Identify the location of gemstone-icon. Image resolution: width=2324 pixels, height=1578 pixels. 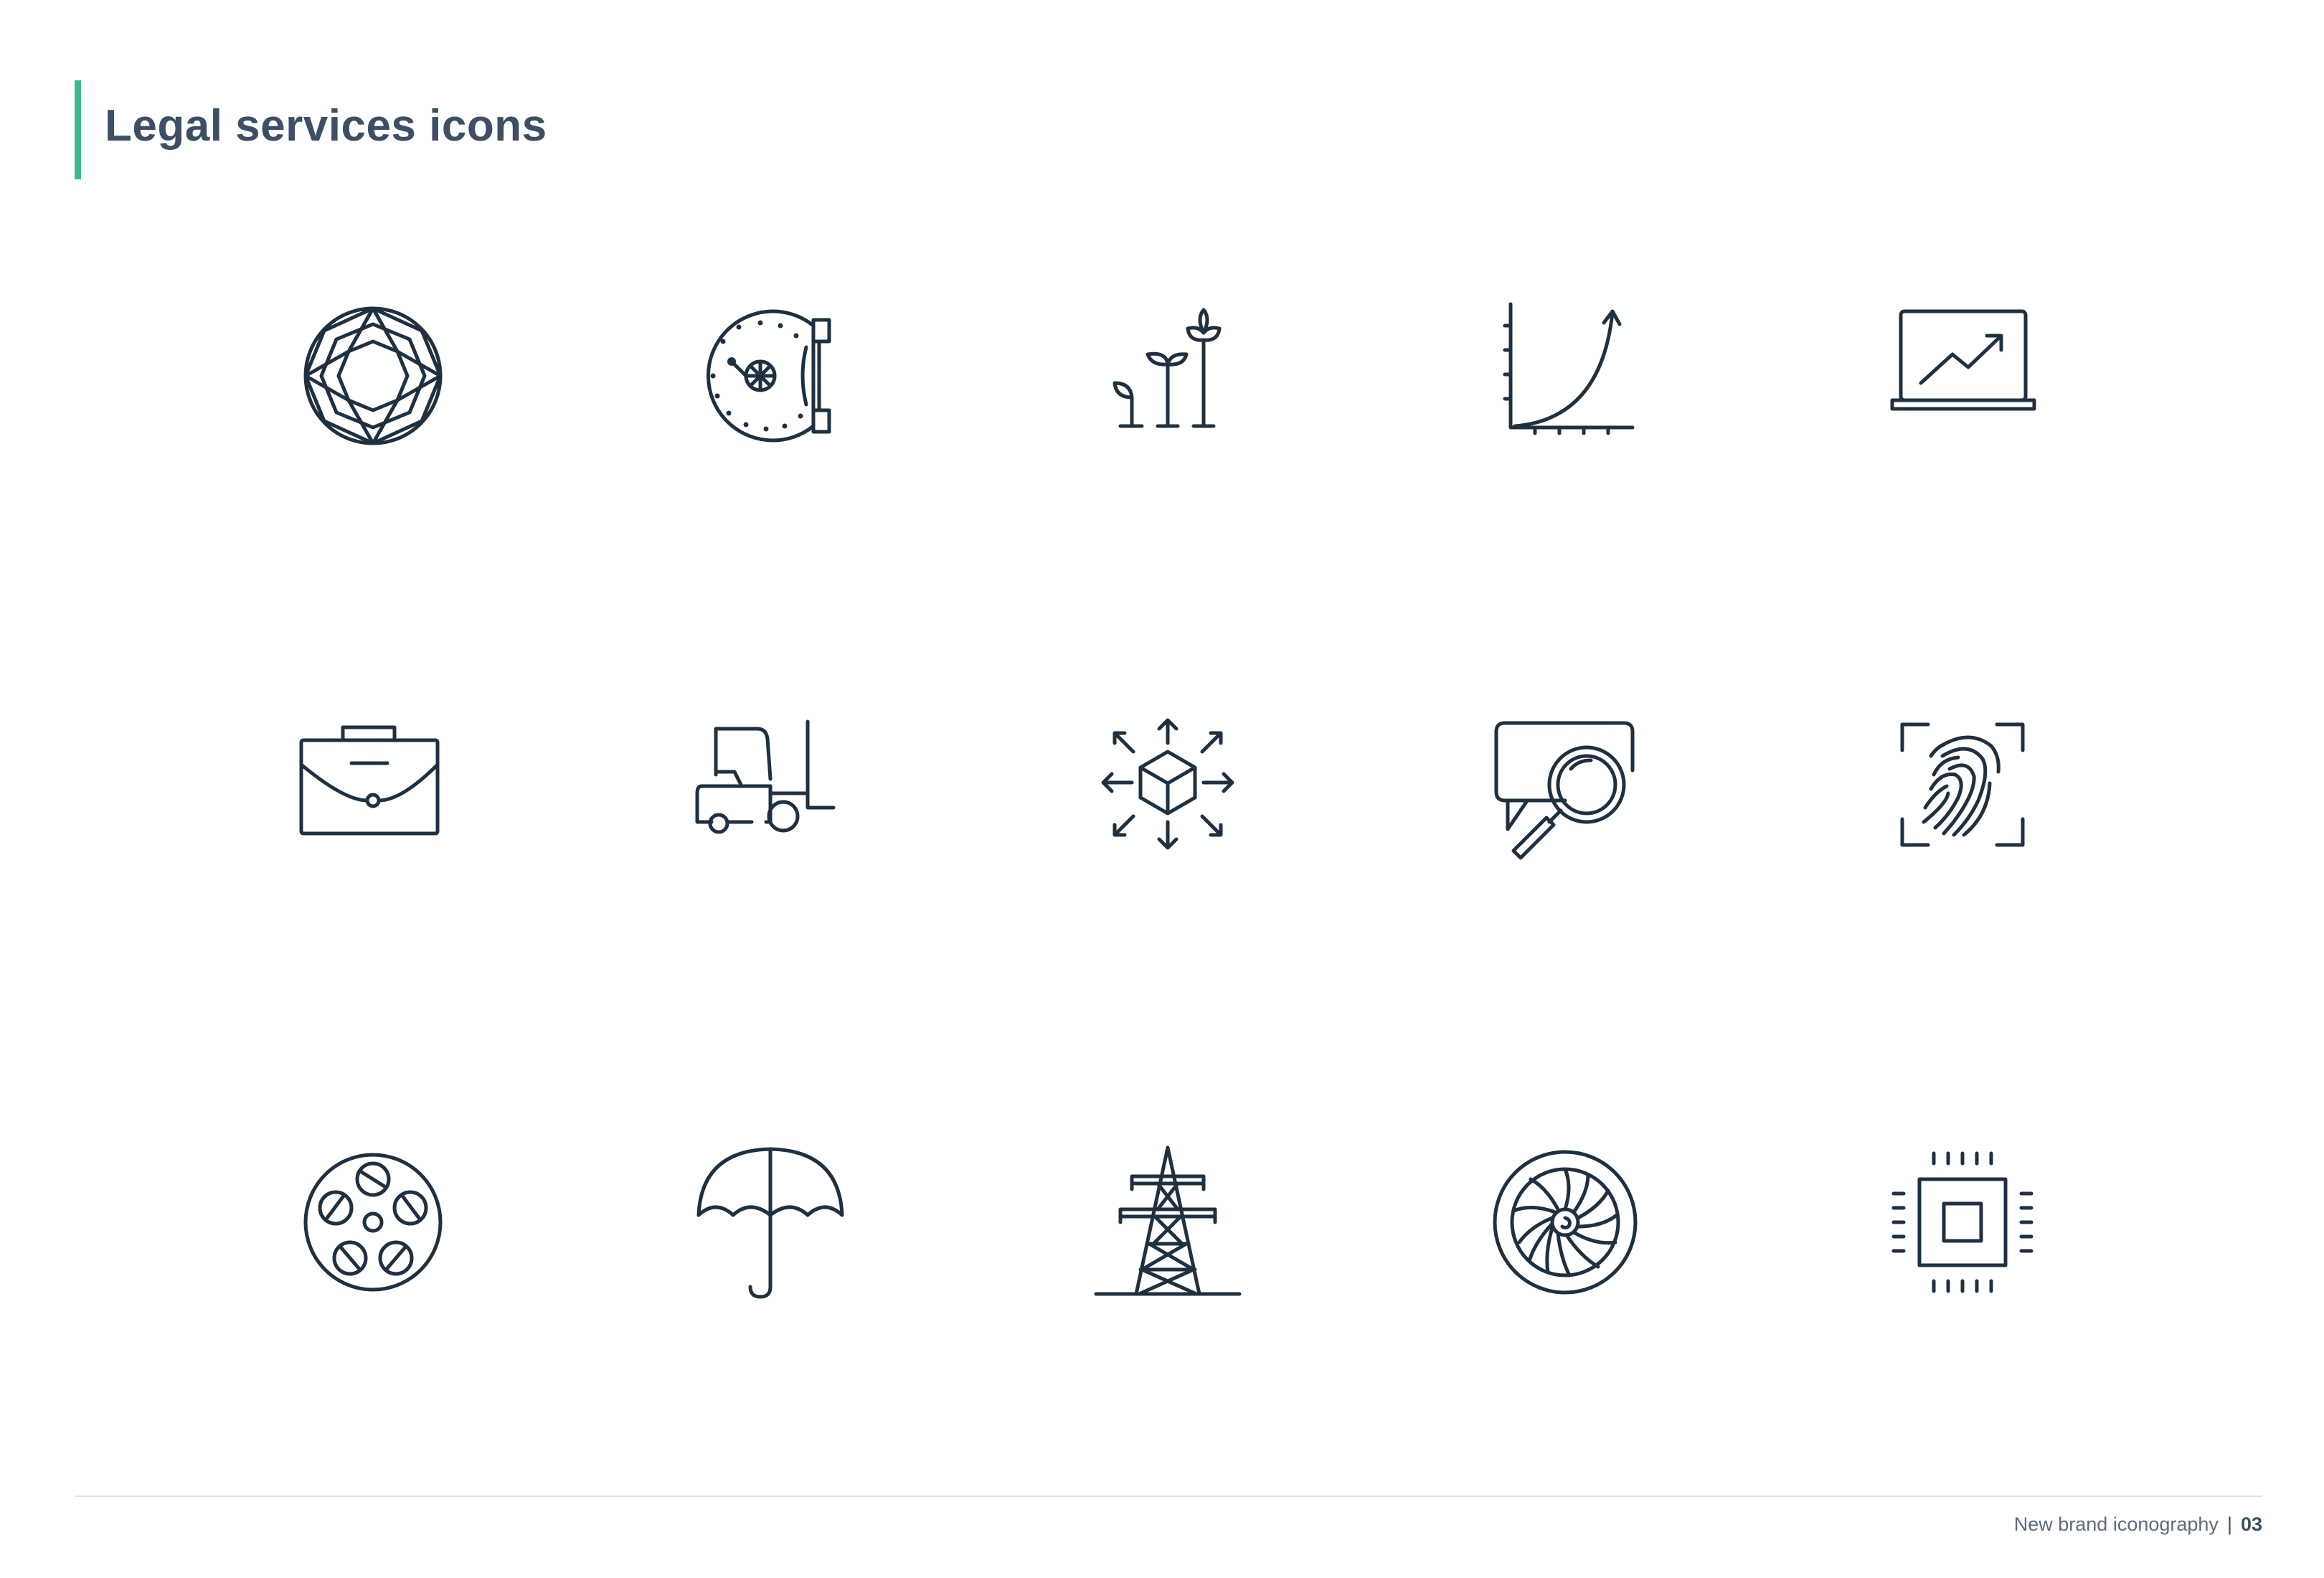
(373, 376).